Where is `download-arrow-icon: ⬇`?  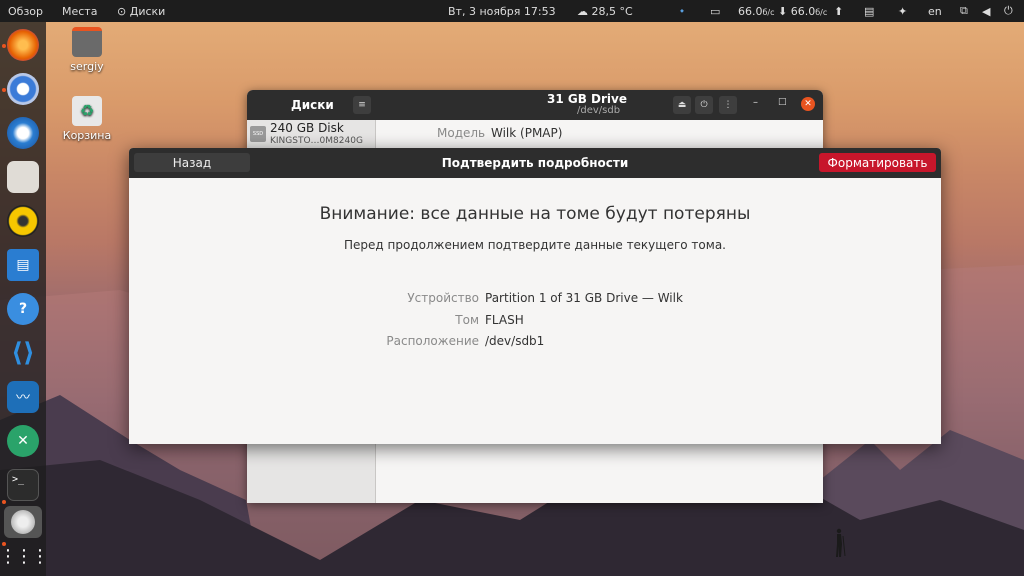 download-arrow-icon: ⬇ is located at coordinates (784, 11).